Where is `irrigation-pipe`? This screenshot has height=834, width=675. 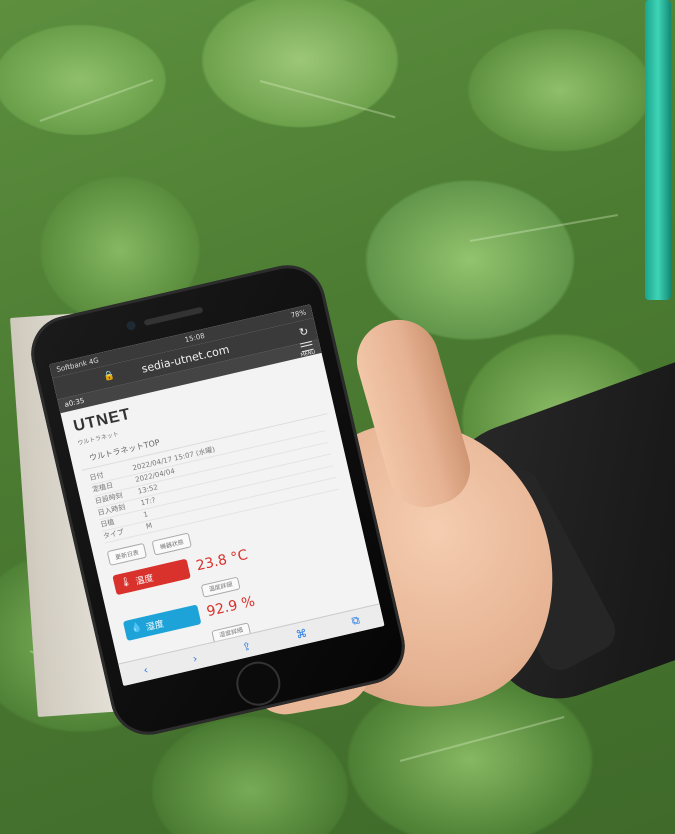
irrigation-pipe is located at coordinates (658, 150).